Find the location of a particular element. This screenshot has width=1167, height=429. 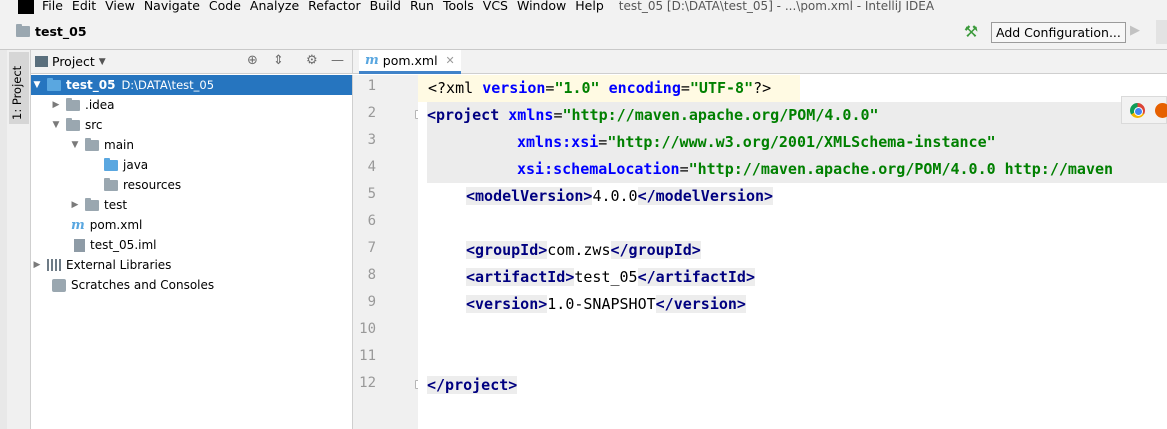

menu-file: File is located at coordinates (52, 6).